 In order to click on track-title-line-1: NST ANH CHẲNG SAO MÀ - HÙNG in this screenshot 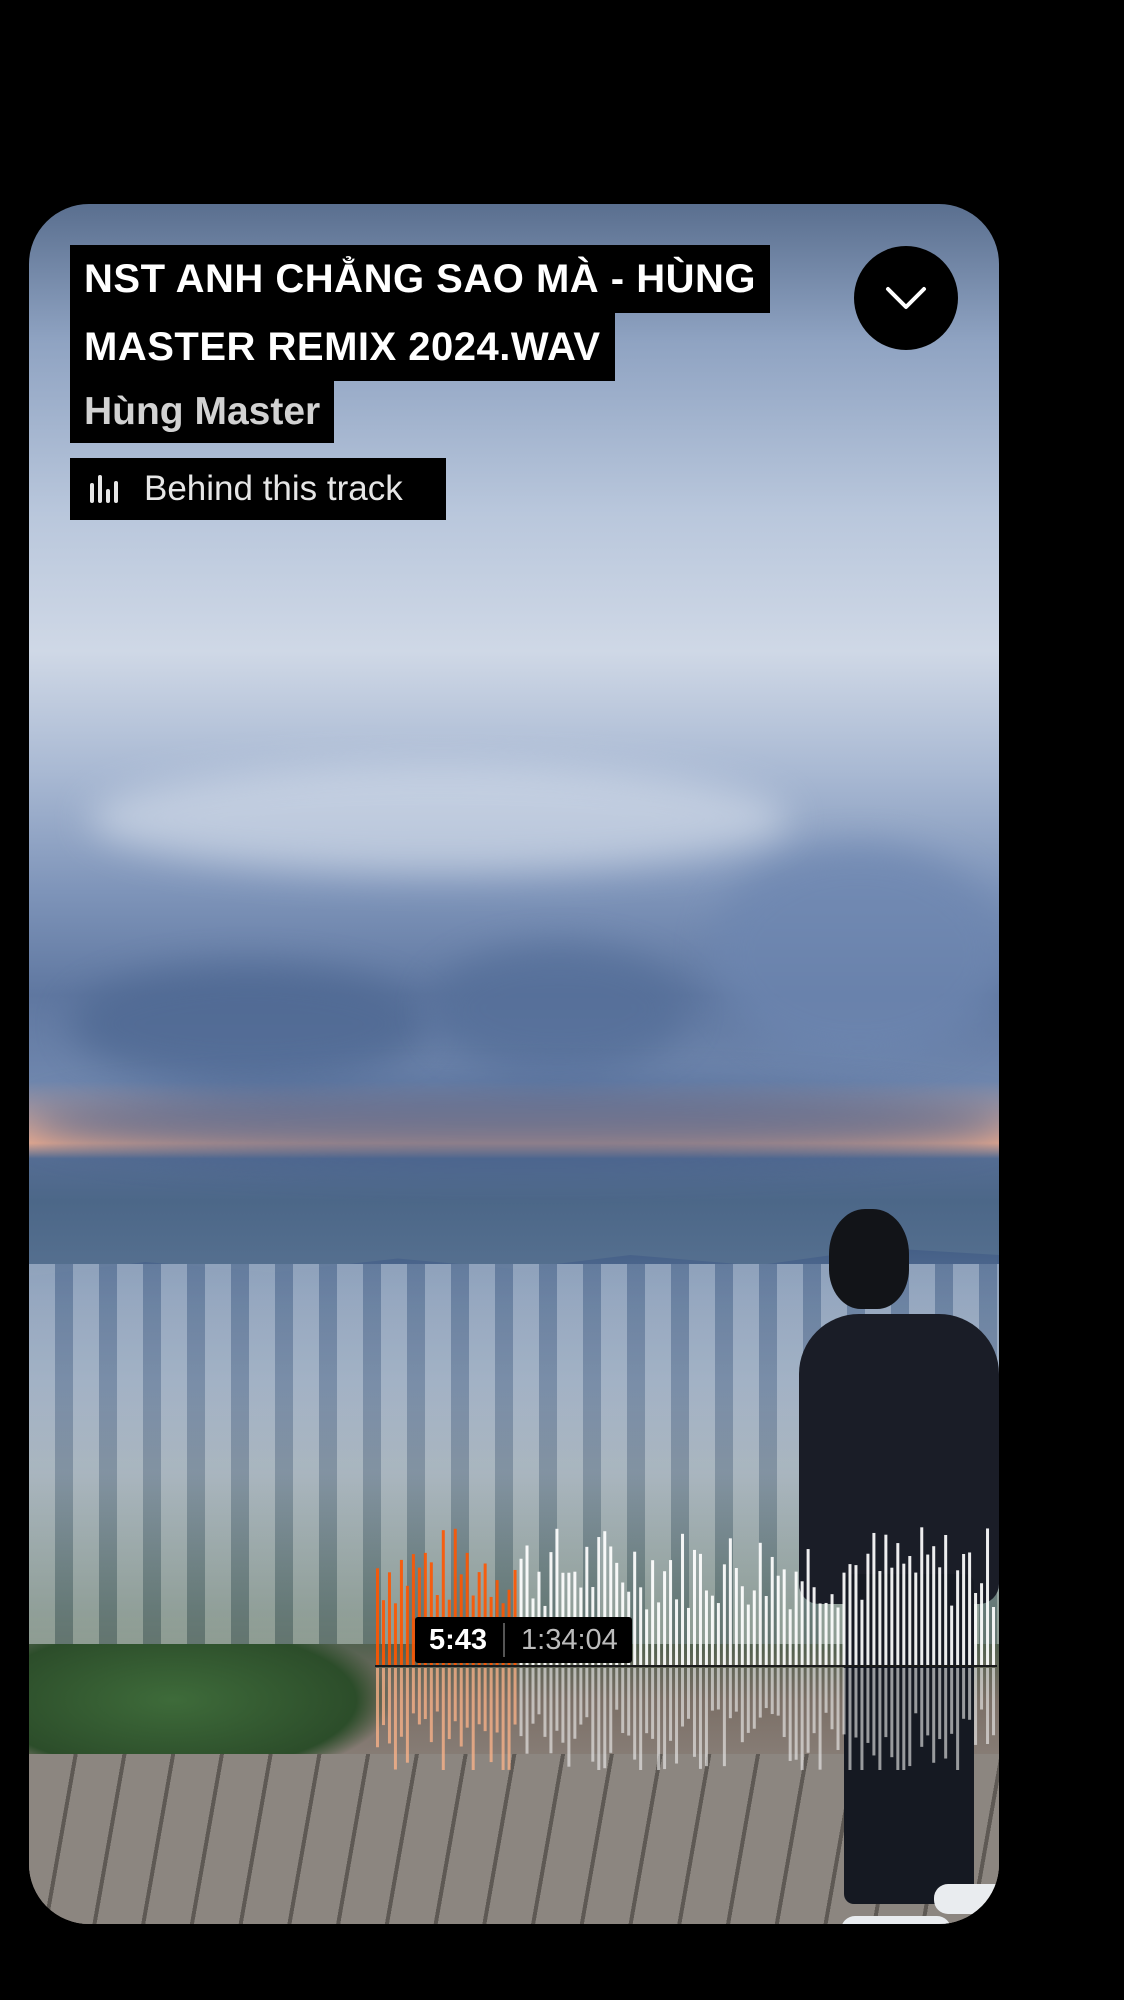, I will do `click(420, 279)`.